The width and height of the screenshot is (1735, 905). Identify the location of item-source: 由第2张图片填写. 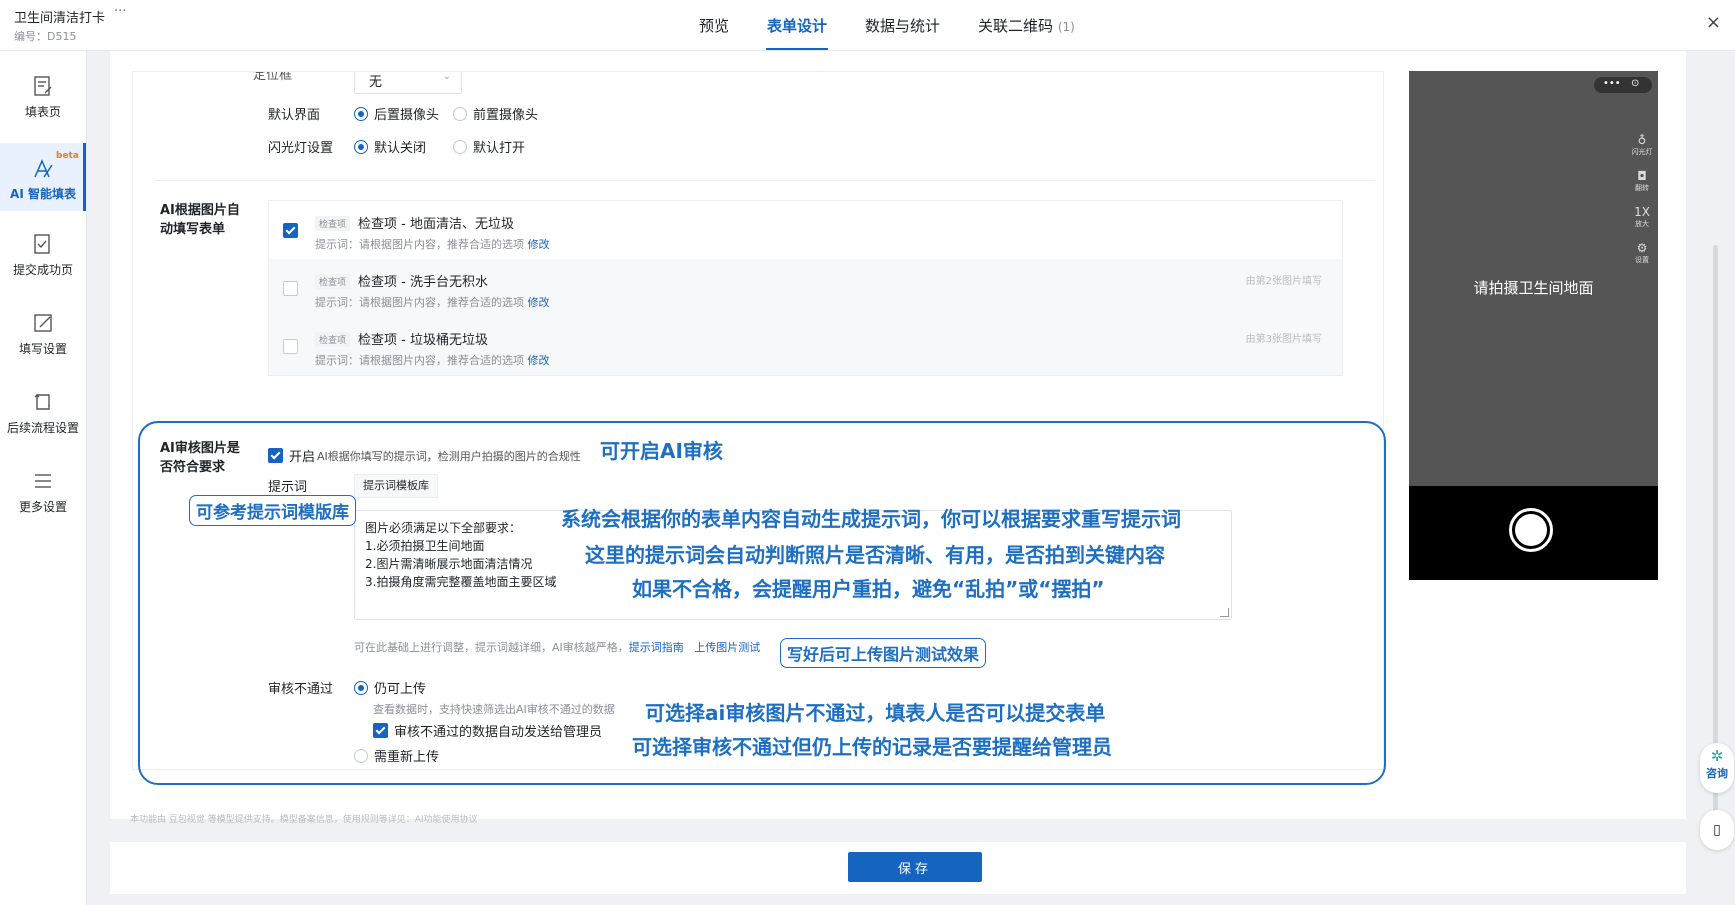
(1283, 281).